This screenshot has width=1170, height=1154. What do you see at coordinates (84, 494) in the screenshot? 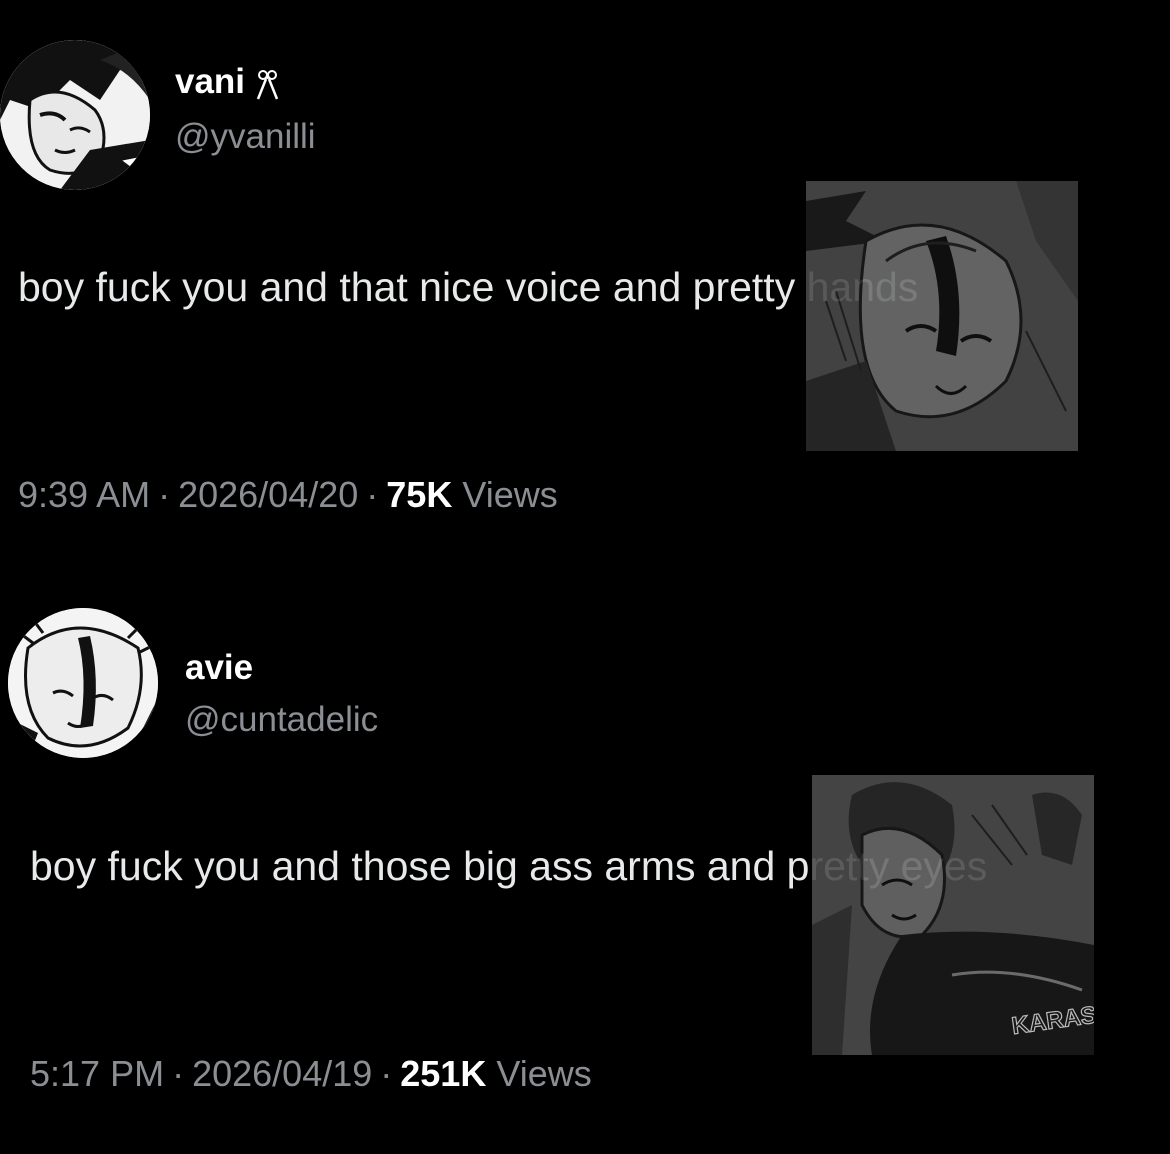
I see `tweet-time: 9:39 AM` at bounding box center [84, 494].